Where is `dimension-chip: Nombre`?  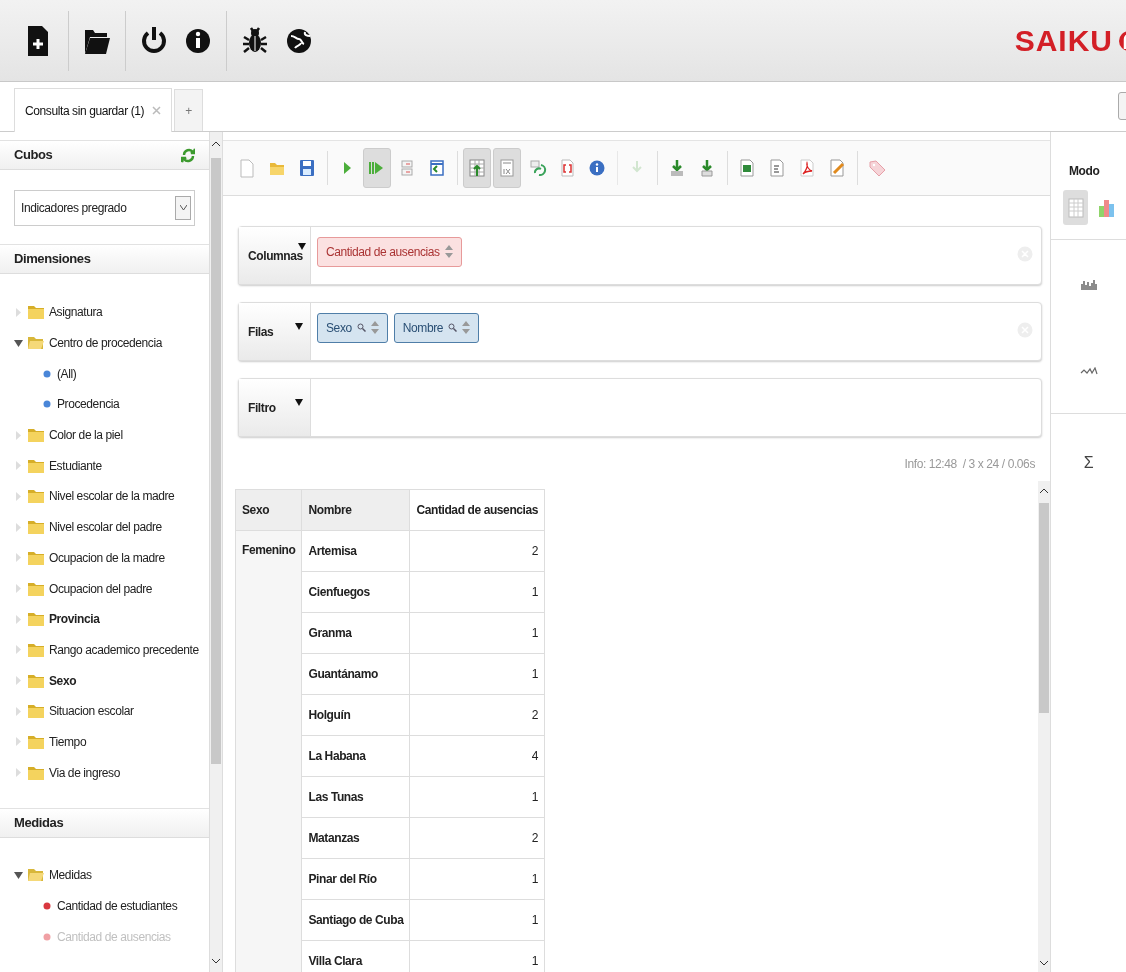
dimension-chip: Nombre is located at coordinates (436, 327).